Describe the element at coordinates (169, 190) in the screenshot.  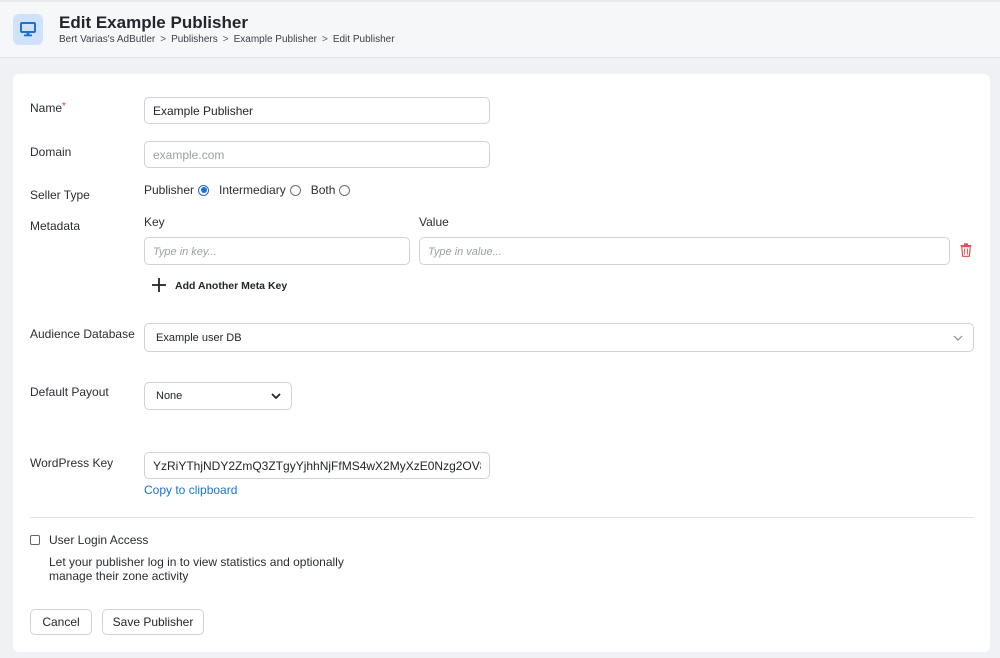
I see `seller-type-option-label: Publisher` at that location.